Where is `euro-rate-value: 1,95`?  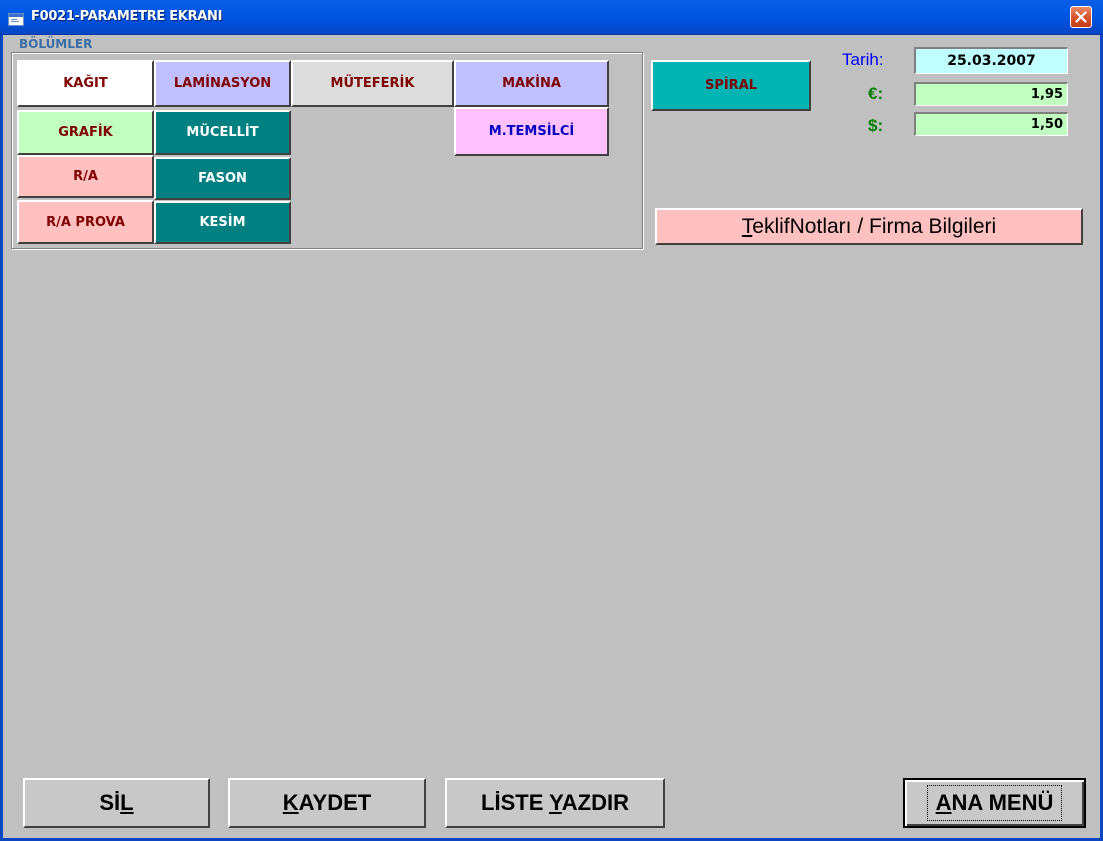
euro-rate-value: 1,95 is located at coordinates (1046, 94).